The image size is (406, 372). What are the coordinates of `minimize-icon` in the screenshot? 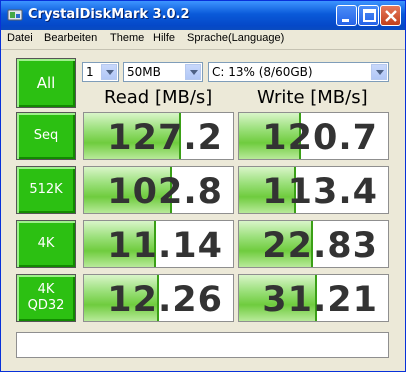 It's located at (345, 20).